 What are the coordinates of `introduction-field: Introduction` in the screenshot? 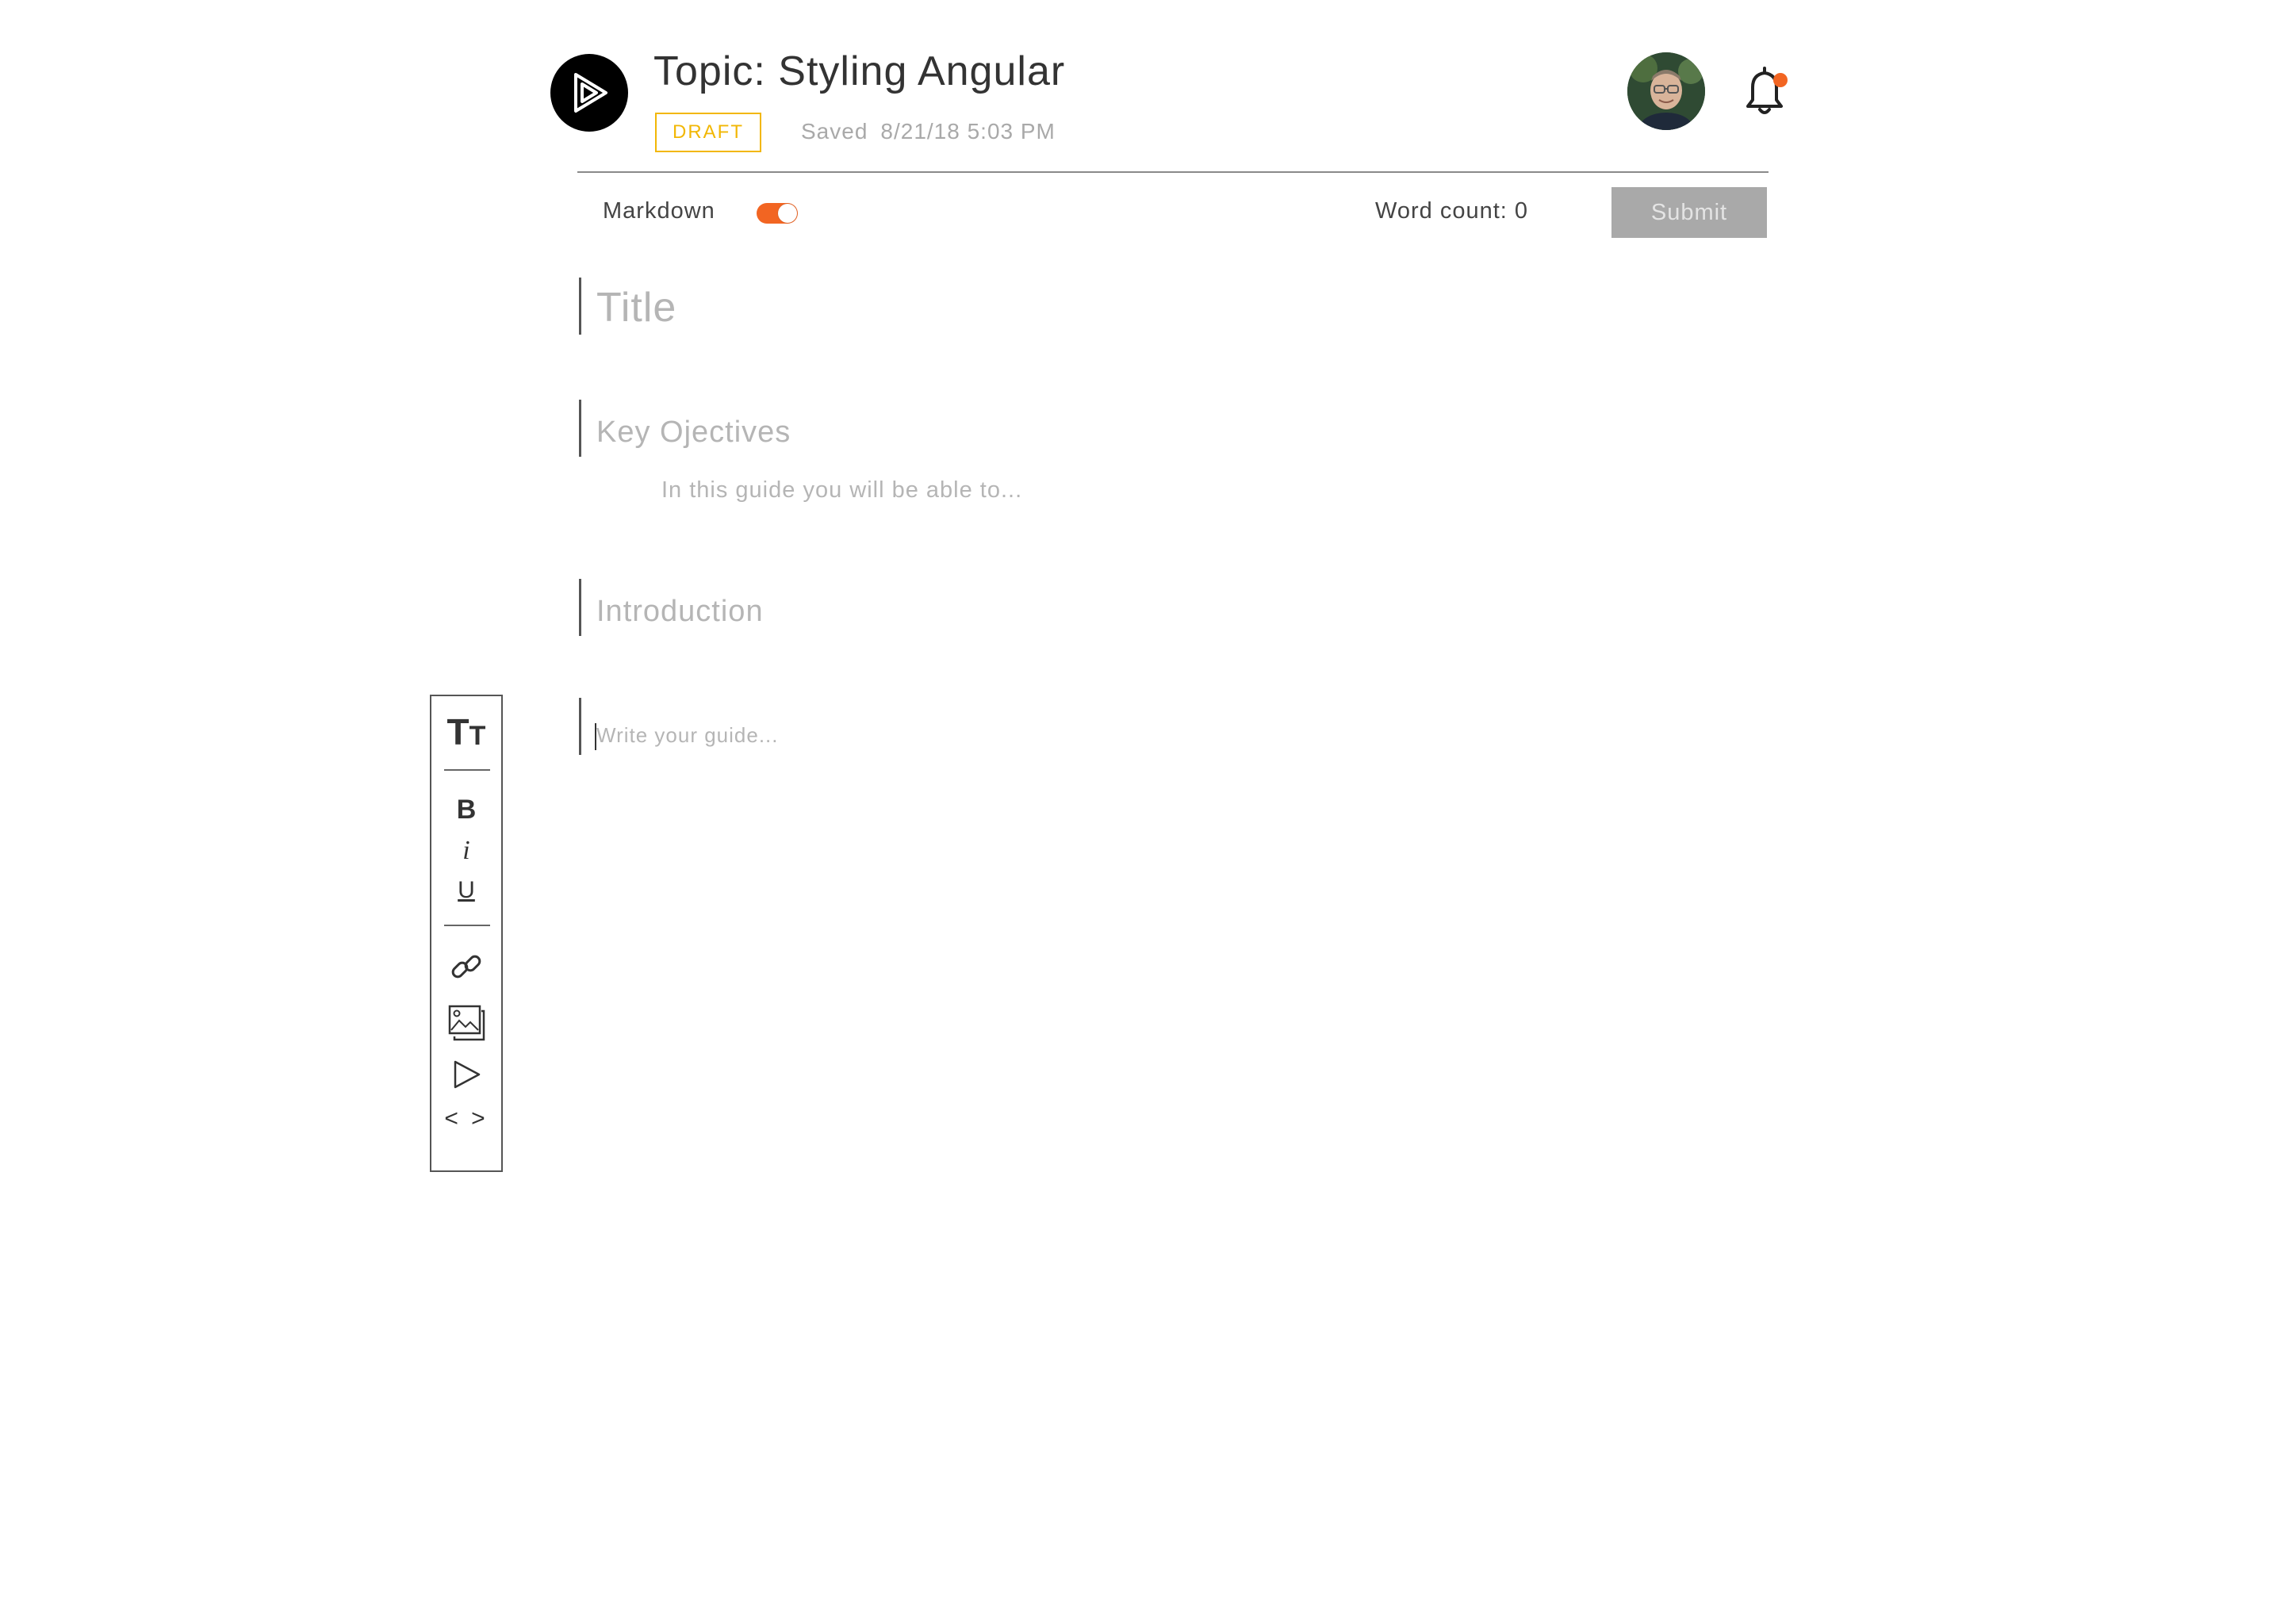 It's located at (680, 612).